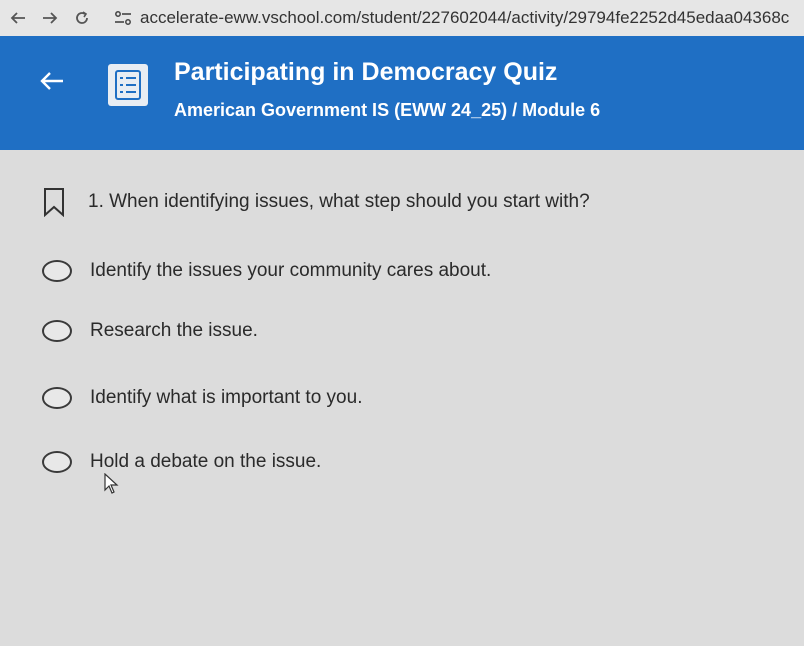 This screenshot has width=804, height=646. Describe the element at coordinates (174, 330) in the screenshot. I see `answer-option-label: Research the issue.` at that location.